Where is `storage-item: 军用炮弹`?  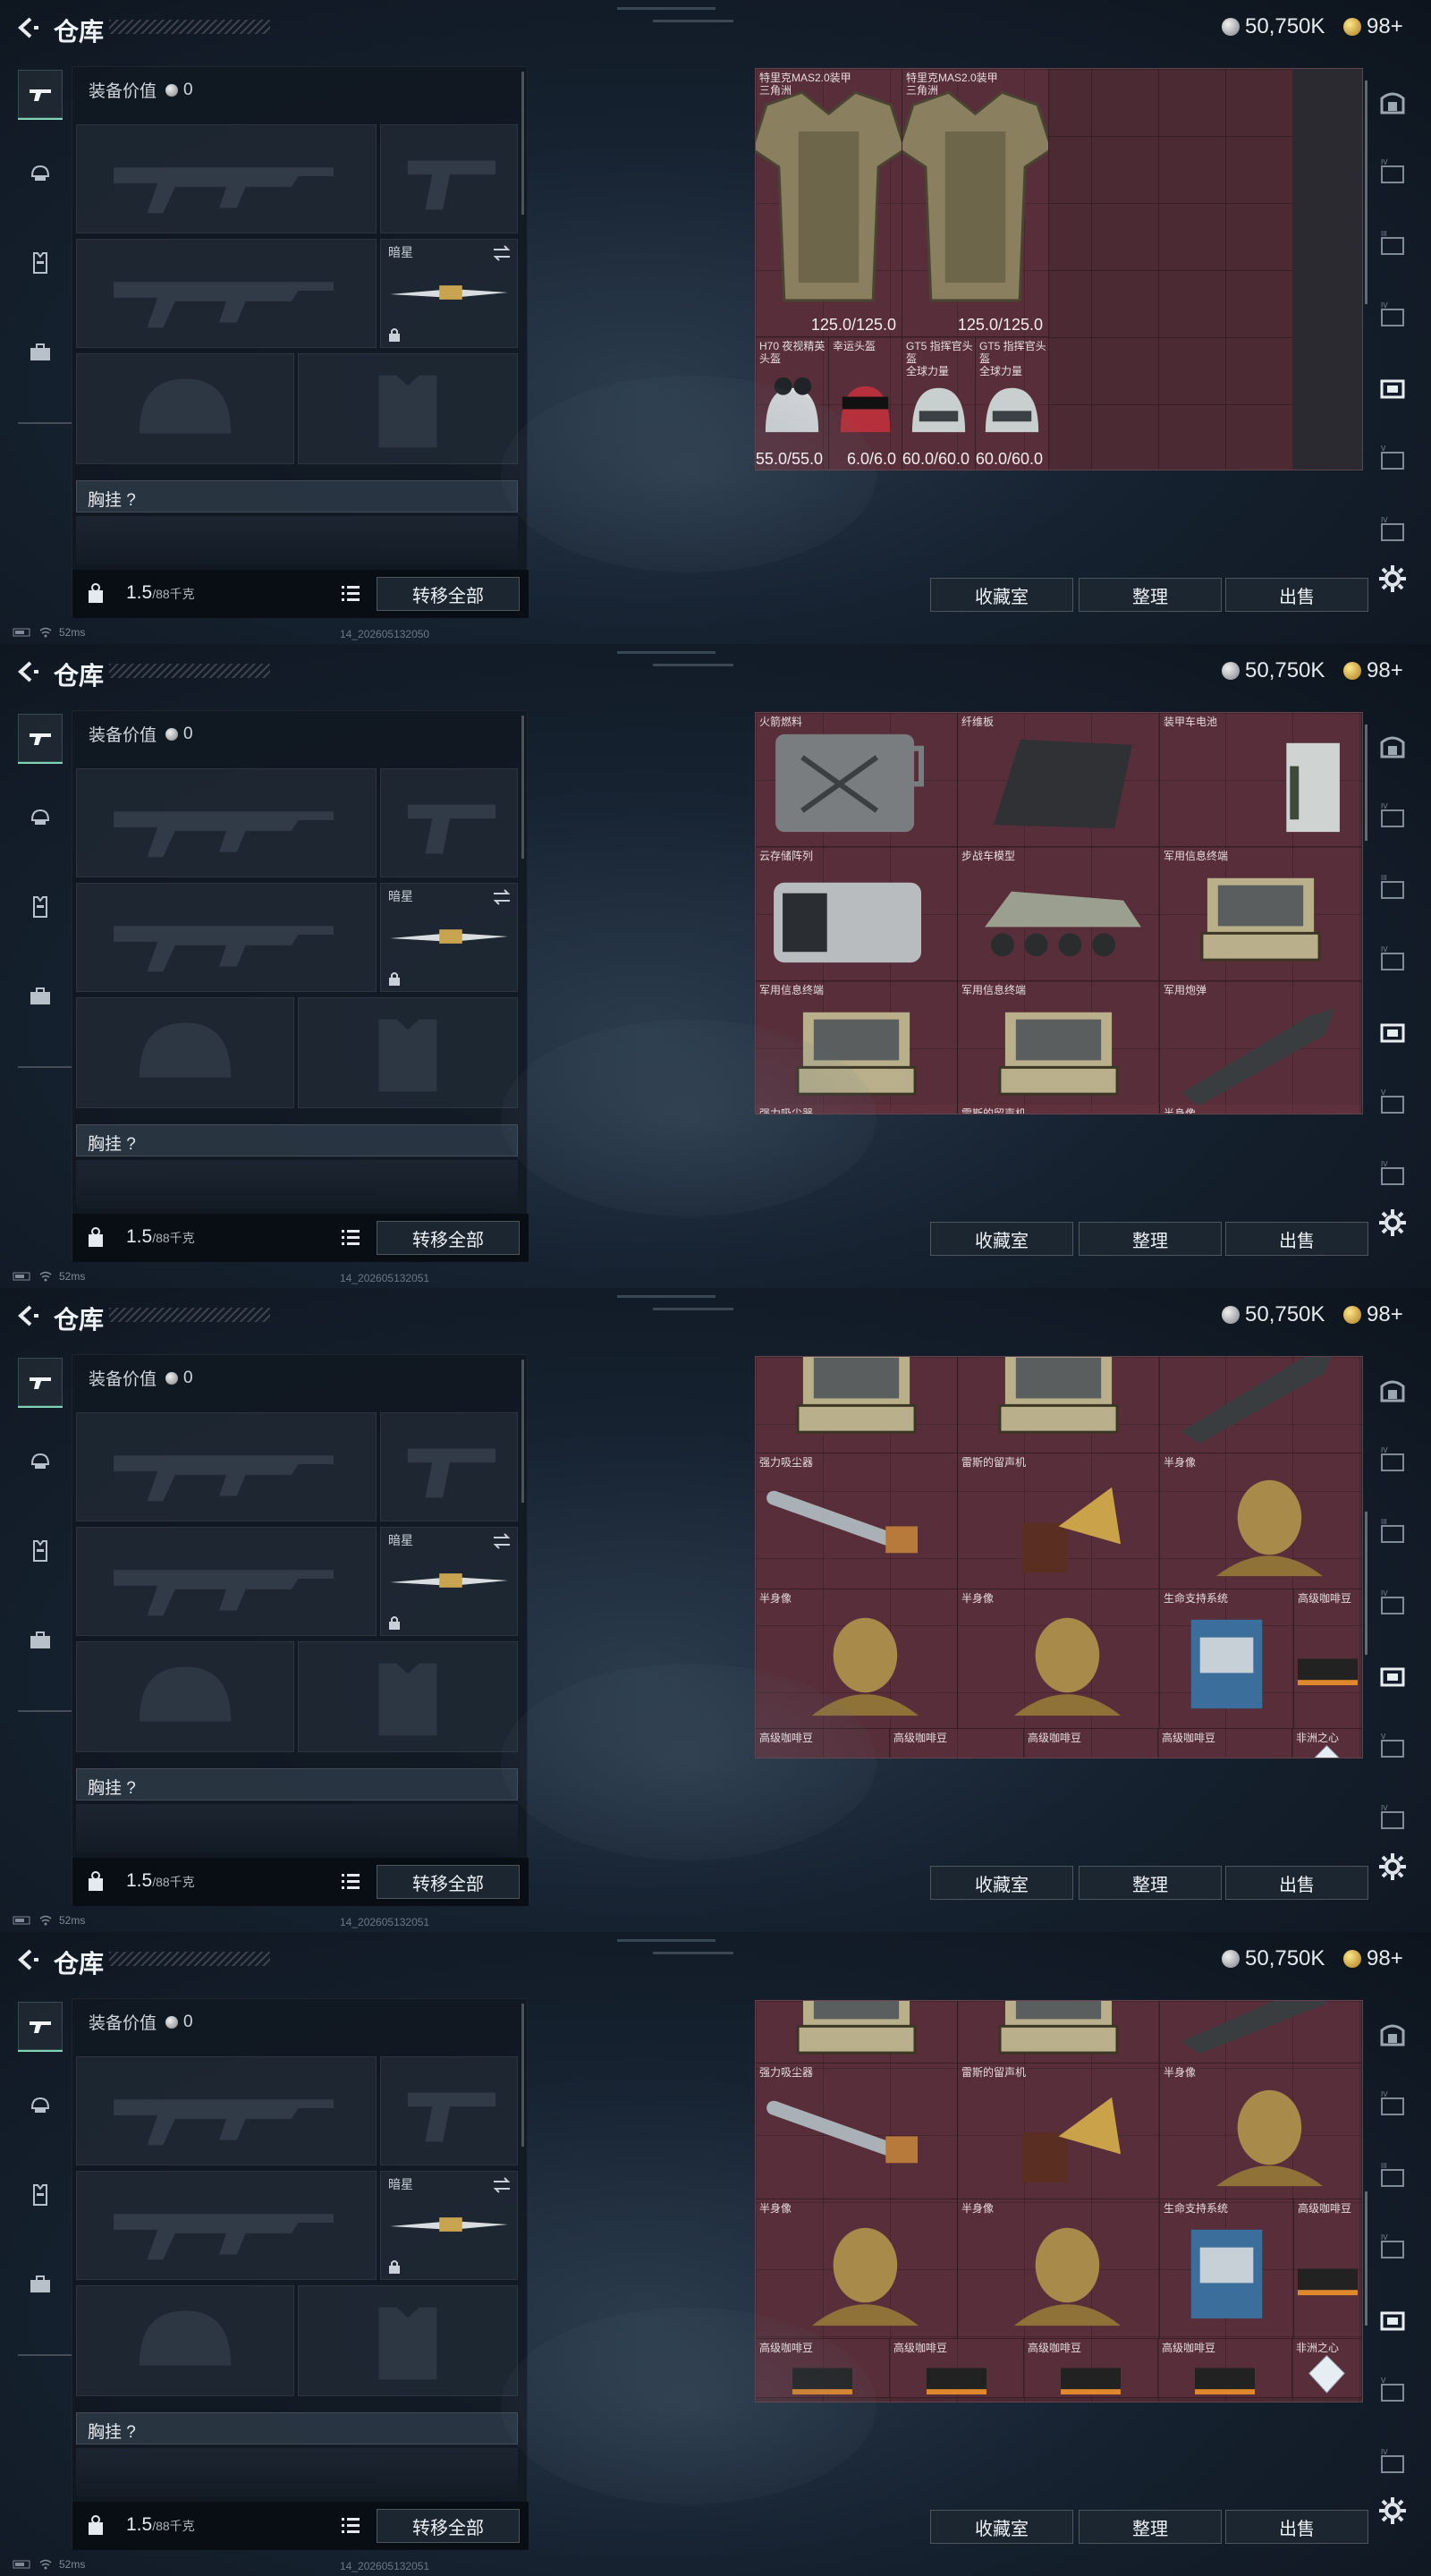
storage-item: 军用炮弹 is located at coordinates (1261, 1405).